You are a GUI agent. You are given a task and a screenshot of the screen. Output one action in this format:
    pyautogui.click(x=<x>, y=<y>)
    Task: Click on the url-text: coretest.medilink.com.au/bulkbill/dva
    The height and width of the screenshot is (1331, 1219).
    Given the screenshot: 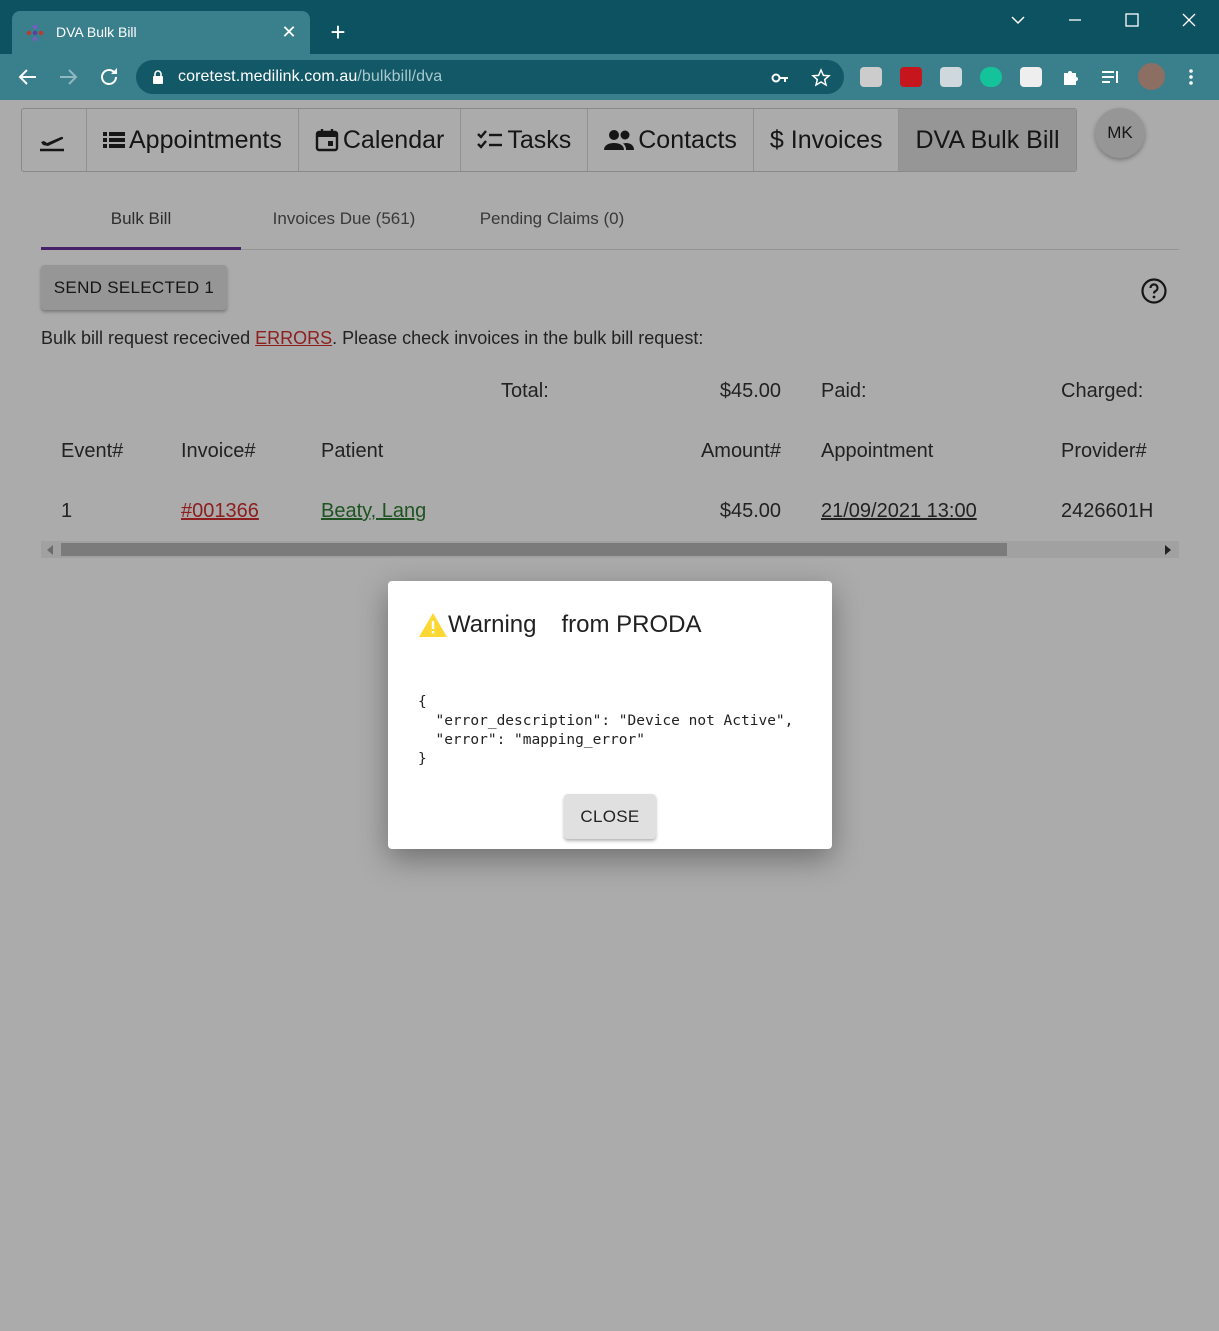 What is the action you would take?
    pyautogui.click(x=310, y=76)
    